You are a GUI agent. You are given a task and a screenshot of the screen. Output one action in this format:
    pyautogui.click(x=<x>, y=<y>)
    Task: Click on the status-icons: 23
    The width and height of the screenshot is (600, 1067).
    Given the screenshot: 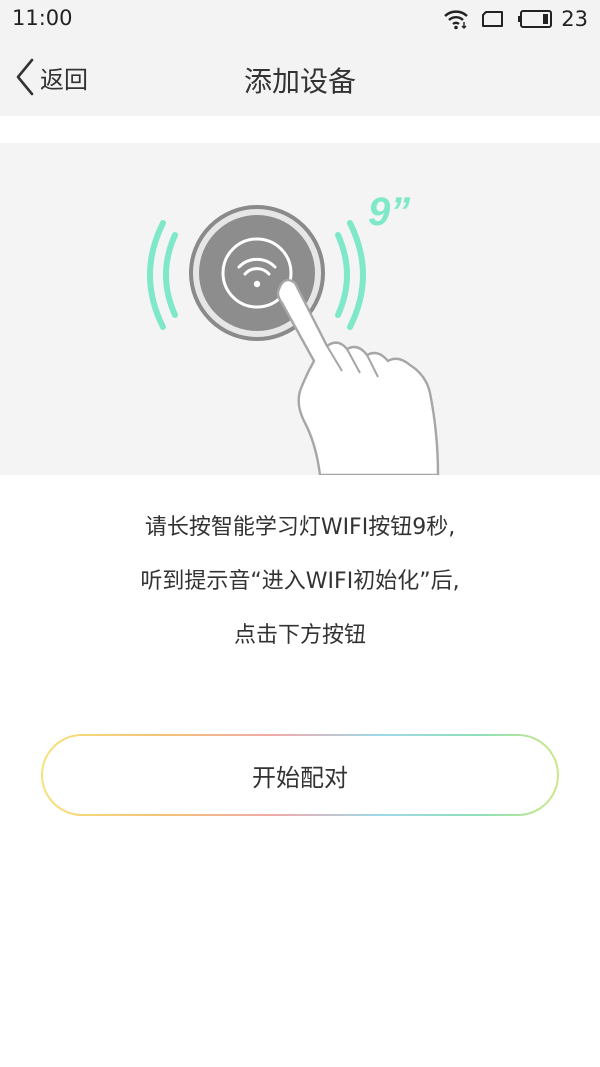 What is the action you would take?
    pyautogui.click(x=509, y=19)
    